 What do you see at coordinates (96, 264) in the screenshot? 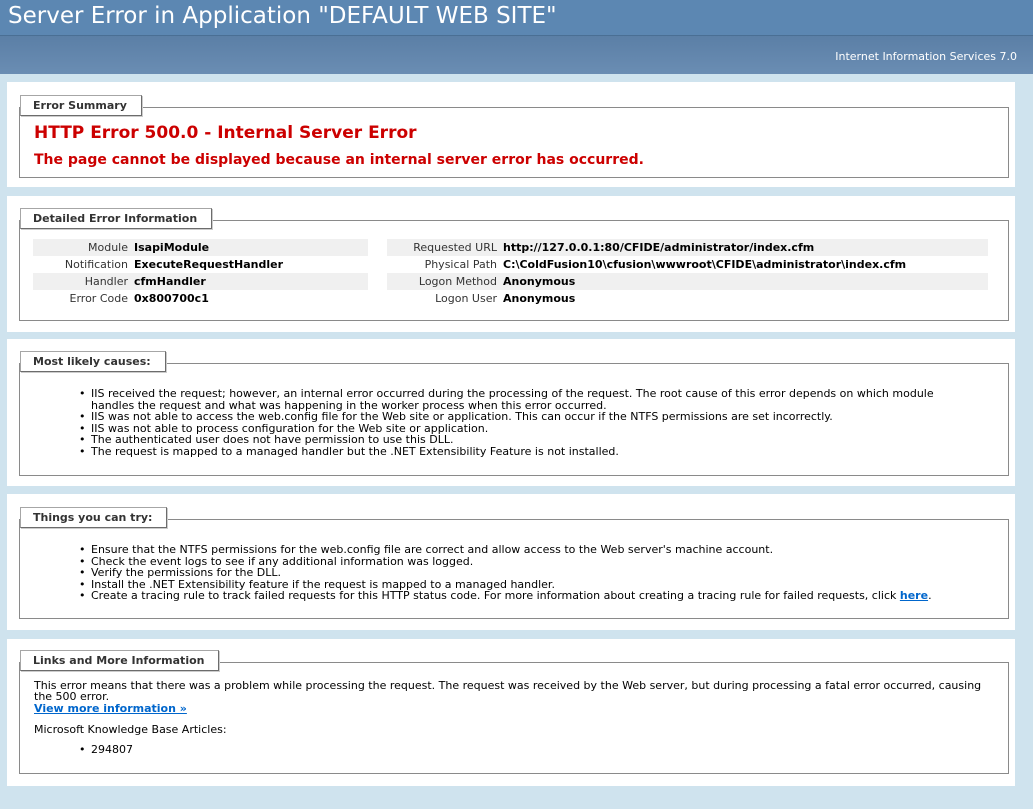
I see `detail-label: Notification` at bounding box center [96, 264].